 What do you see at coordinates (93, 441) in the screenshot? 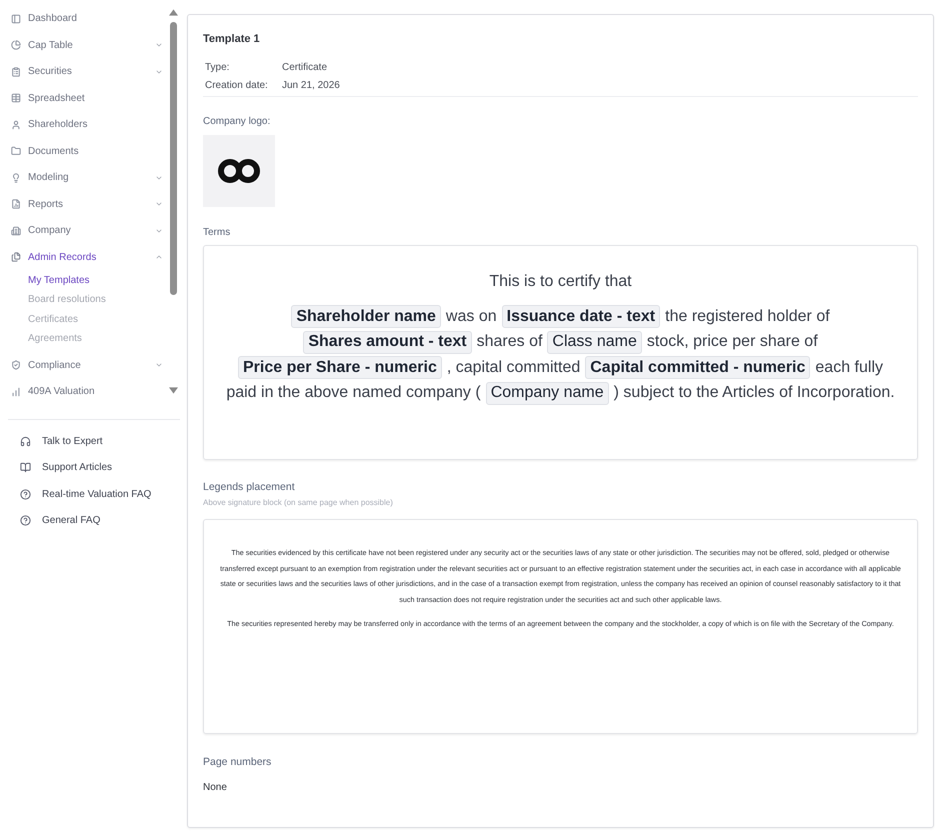
I see `help-link: Talk to Expert` at bounding box center [93, 441].